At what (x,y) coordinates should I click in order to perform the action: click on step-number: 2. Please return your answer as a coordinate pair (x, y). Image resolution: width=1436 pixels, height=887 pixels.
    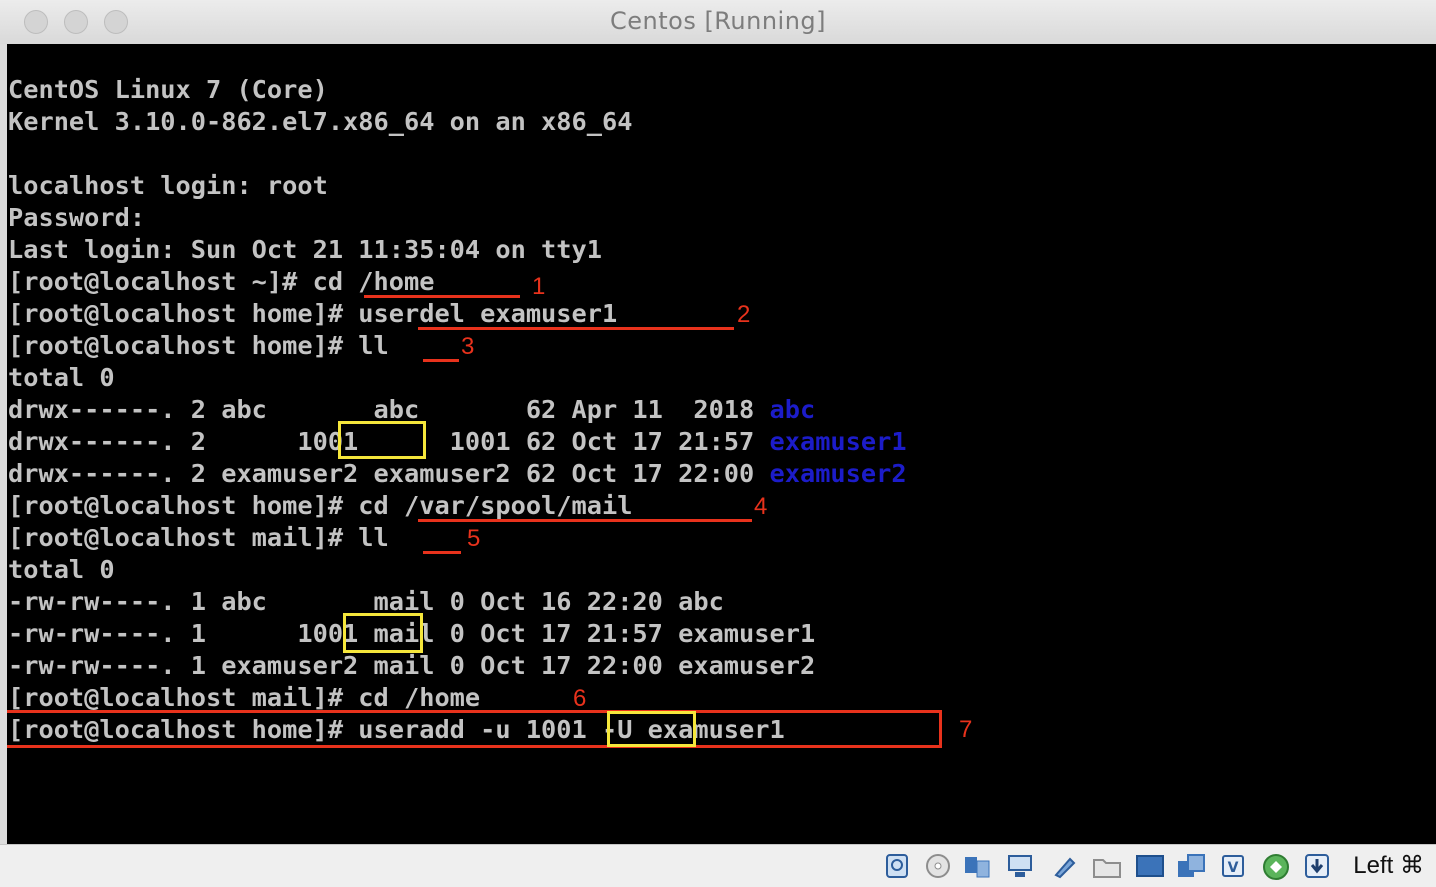
    Looking at the image, I should click on (744, 314).